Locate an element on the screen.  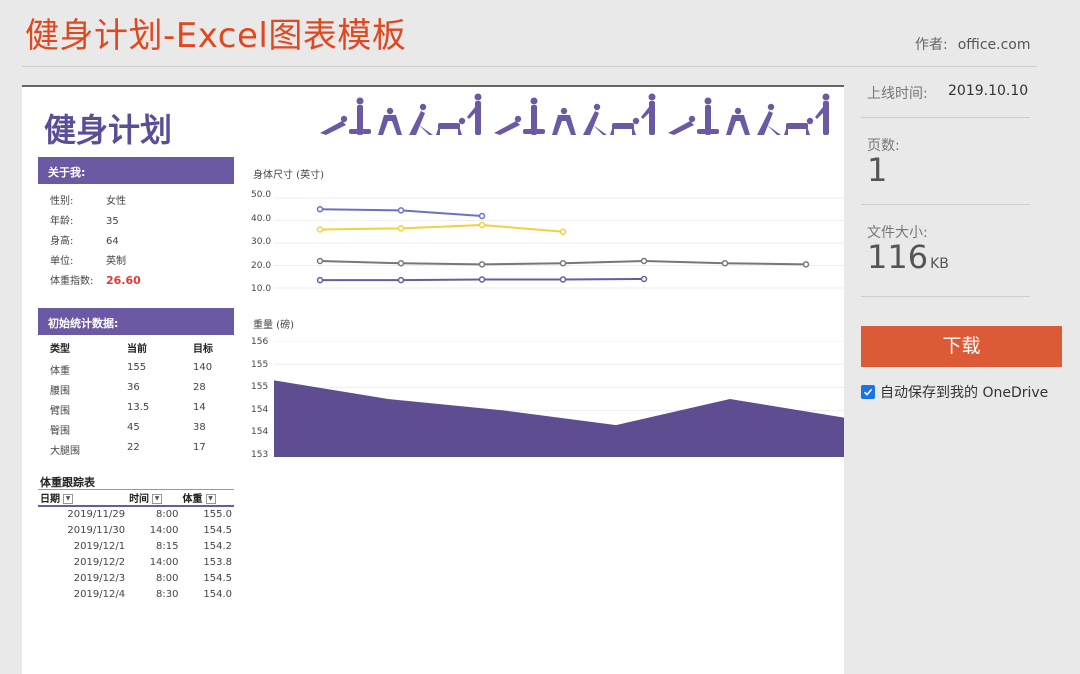
table-row: 2019/12/2 14:00 153.8 is located at coordinates (136, 562).